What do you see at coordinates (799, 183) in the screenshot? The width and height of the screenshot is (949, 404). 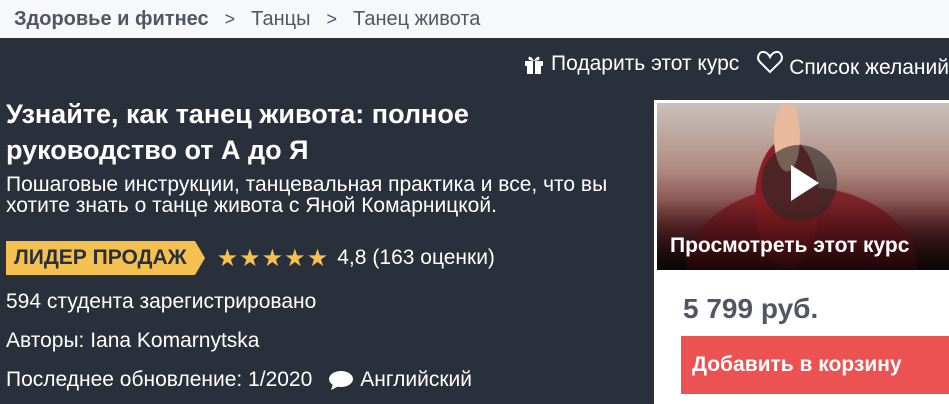 I see `play-icon` at bounding box center [799, 183].